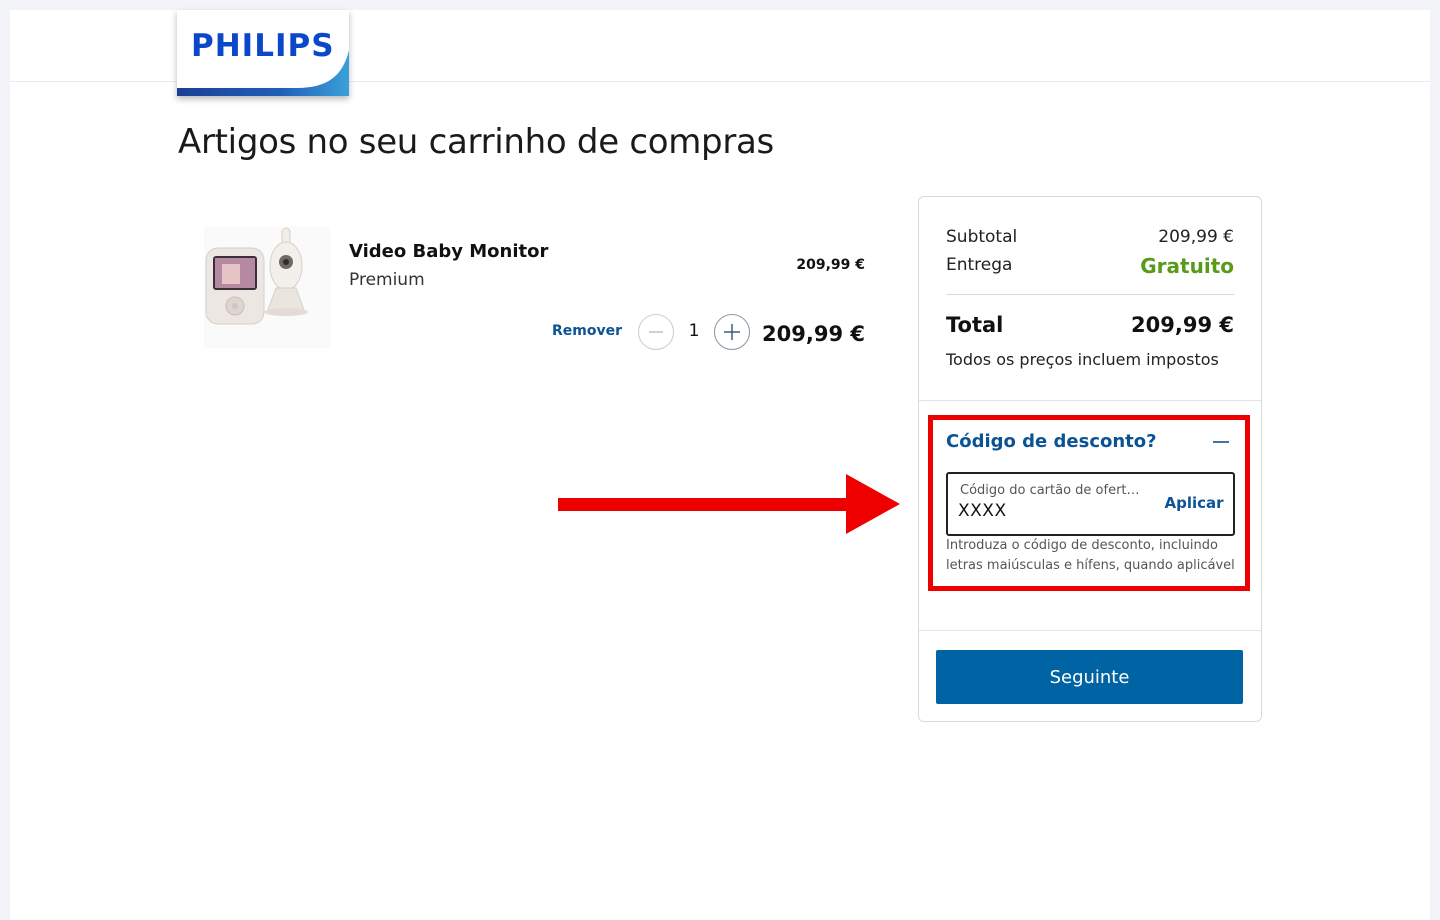 This screenshot has width=1440, height=920. I want to click on philips-logo: PHILIPS, so click(263, 53).